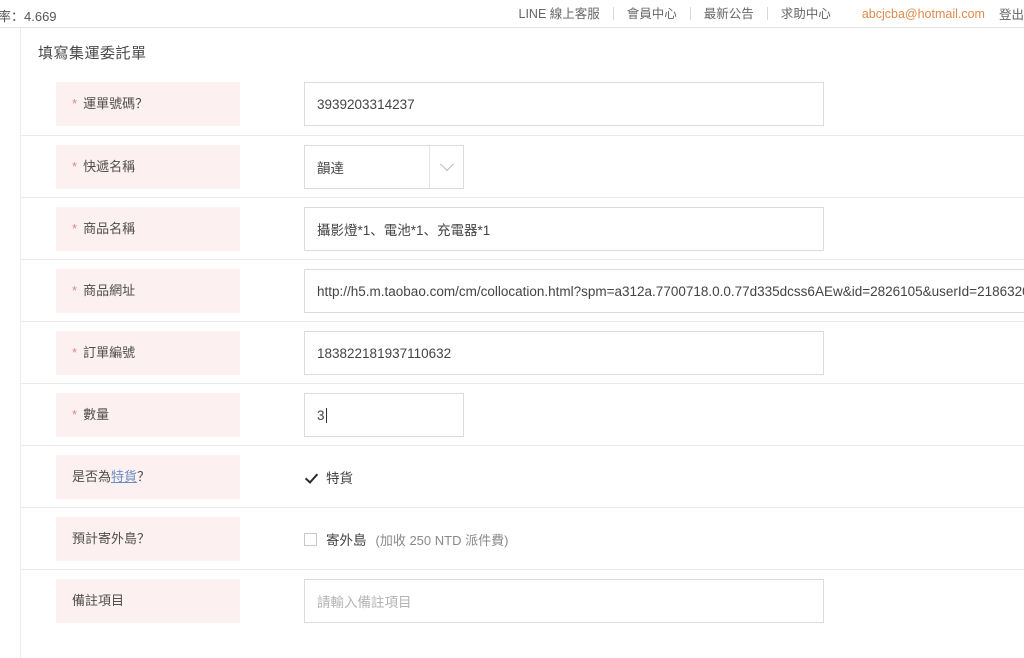 This screenshot has height=658, width=1024. I want to click on form-row-quantity: * 數量 3, so click(522, 414).